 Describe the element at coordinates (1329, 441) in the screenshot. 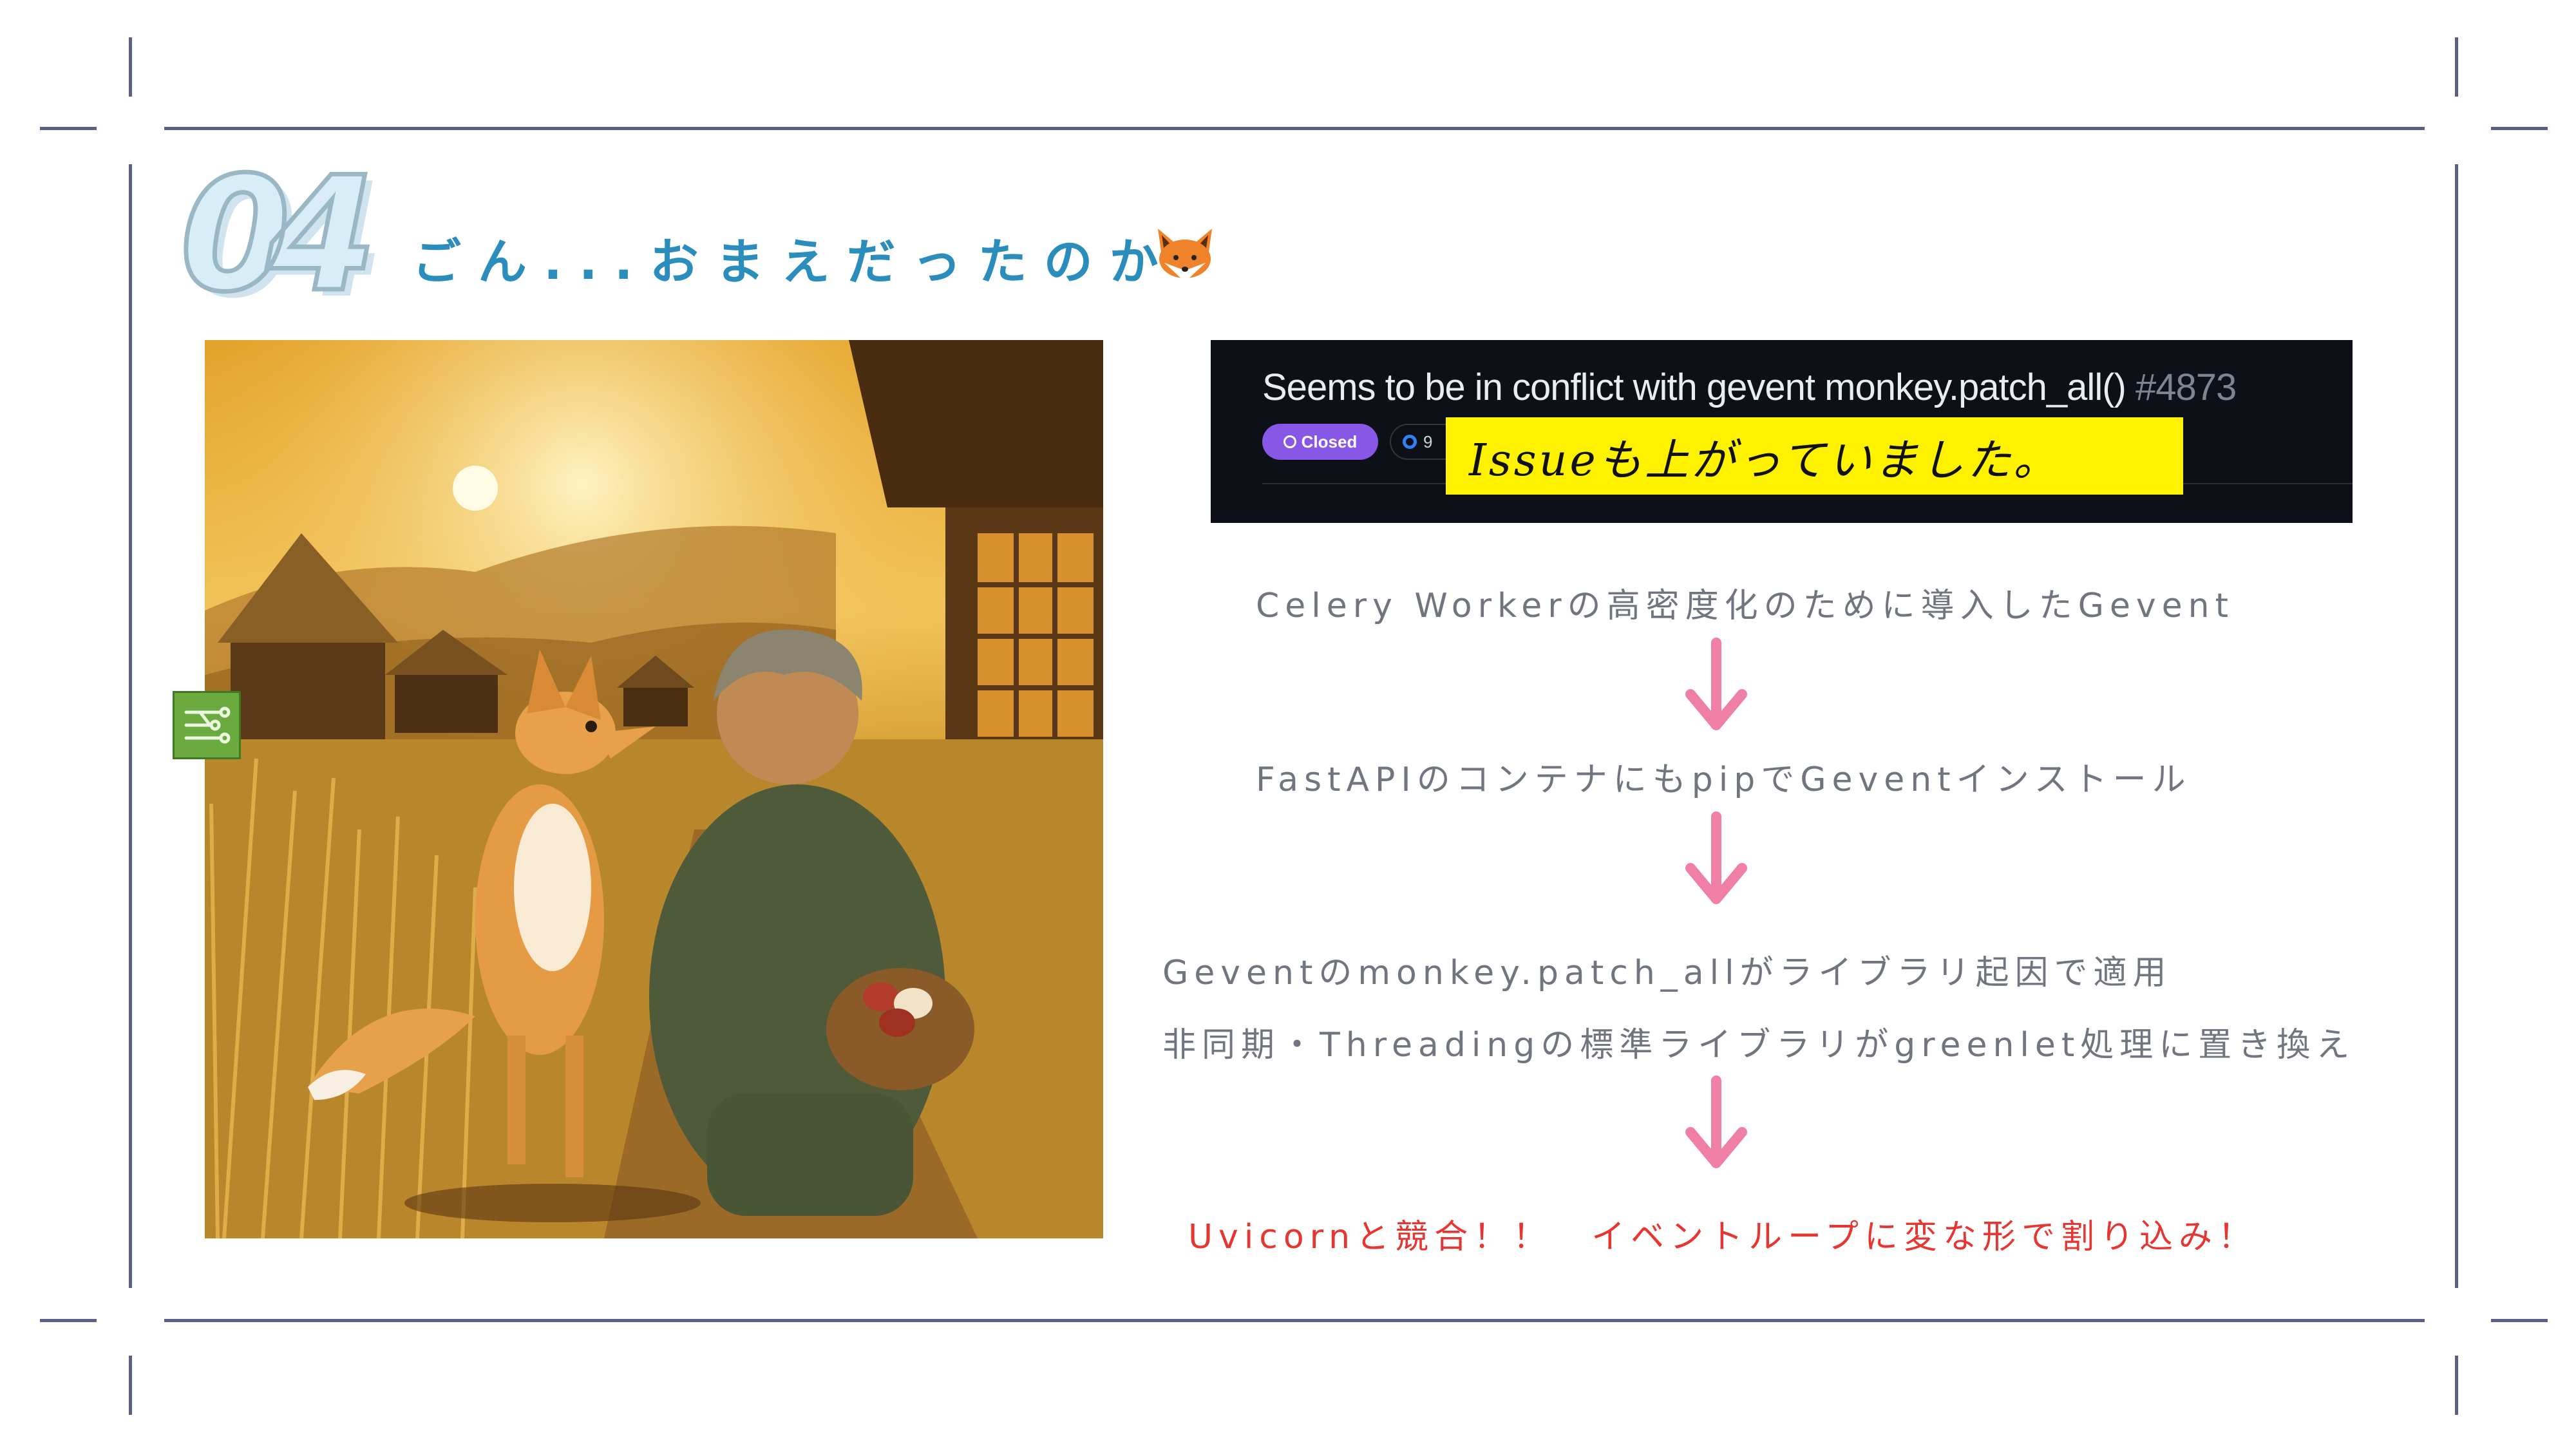

I see `issue-status-label: Closed` at that location.